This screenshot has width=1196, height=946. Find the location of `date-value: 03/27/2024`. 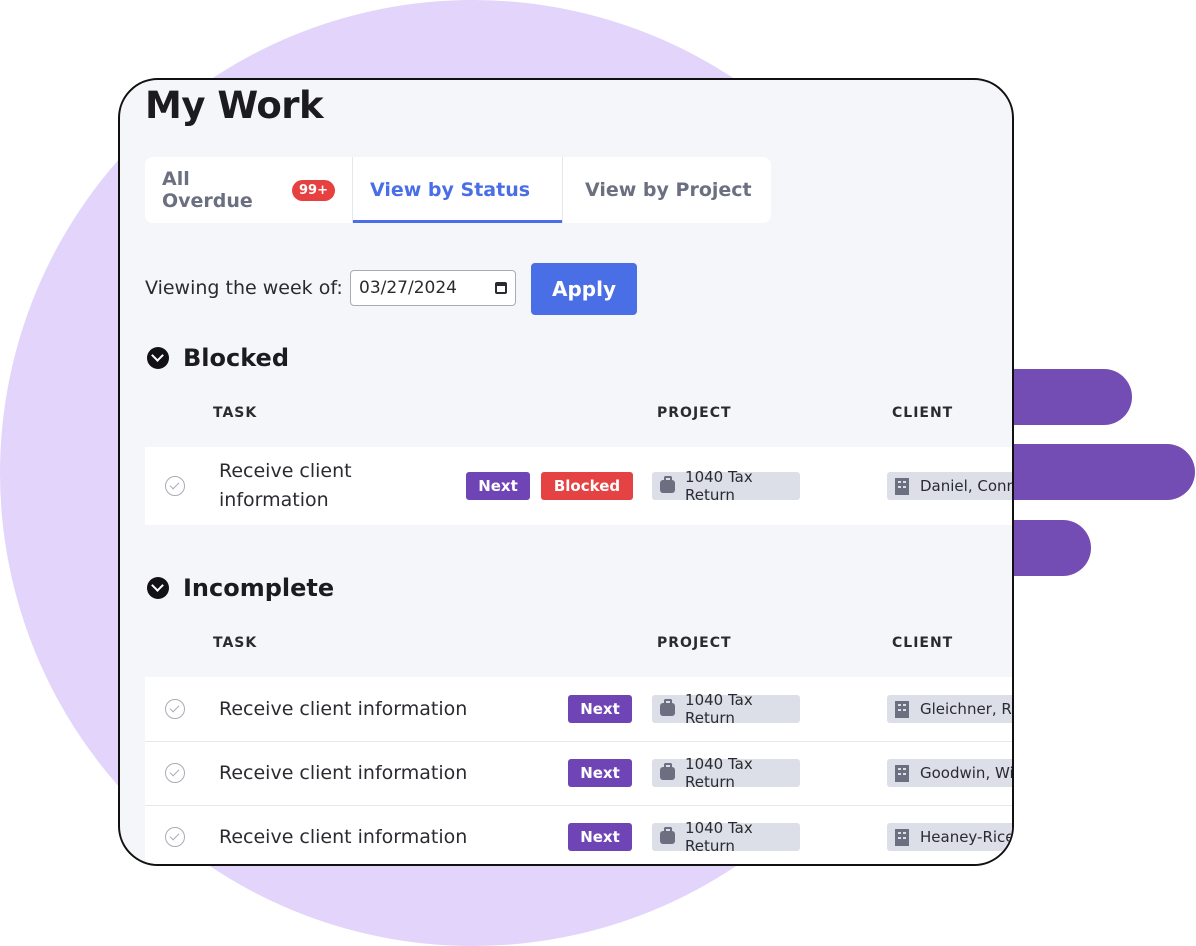

date-value: 03/27/2024 is located at coordinates (408, 288).